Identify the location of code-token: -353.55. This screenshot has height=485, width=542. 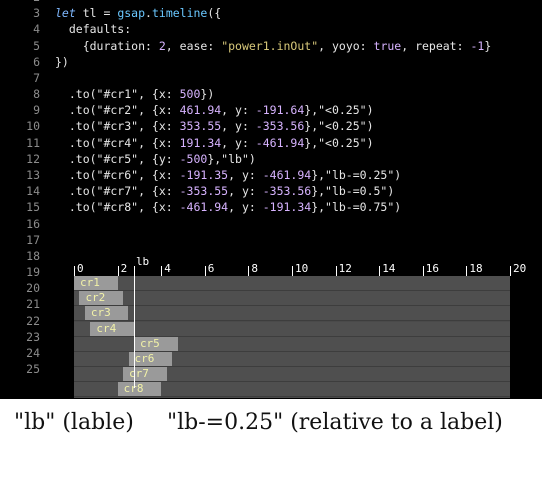
(204, 191).